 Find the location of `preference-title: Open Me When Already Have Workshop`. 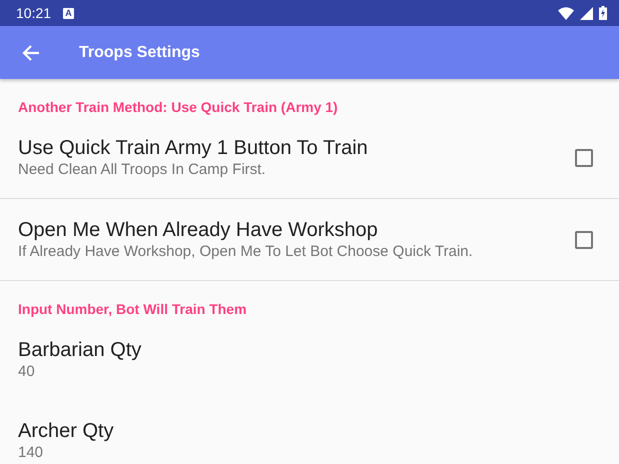

preference-title: Open Me When Already Have Workshop is located at coordinates (290, 230).